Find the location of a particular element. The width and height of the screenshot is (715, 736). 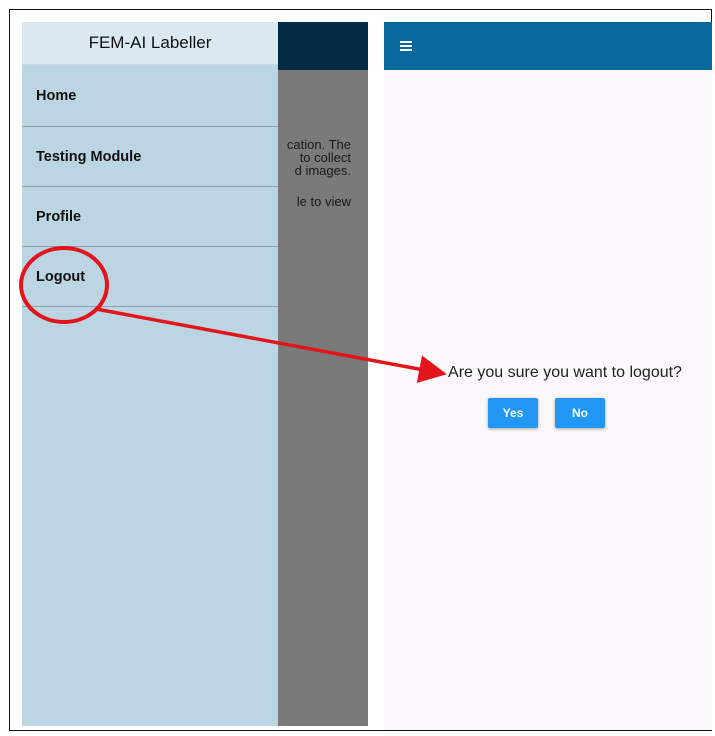

drawer-title: FEM-AI Labeller is located at coordinates (150, 43).